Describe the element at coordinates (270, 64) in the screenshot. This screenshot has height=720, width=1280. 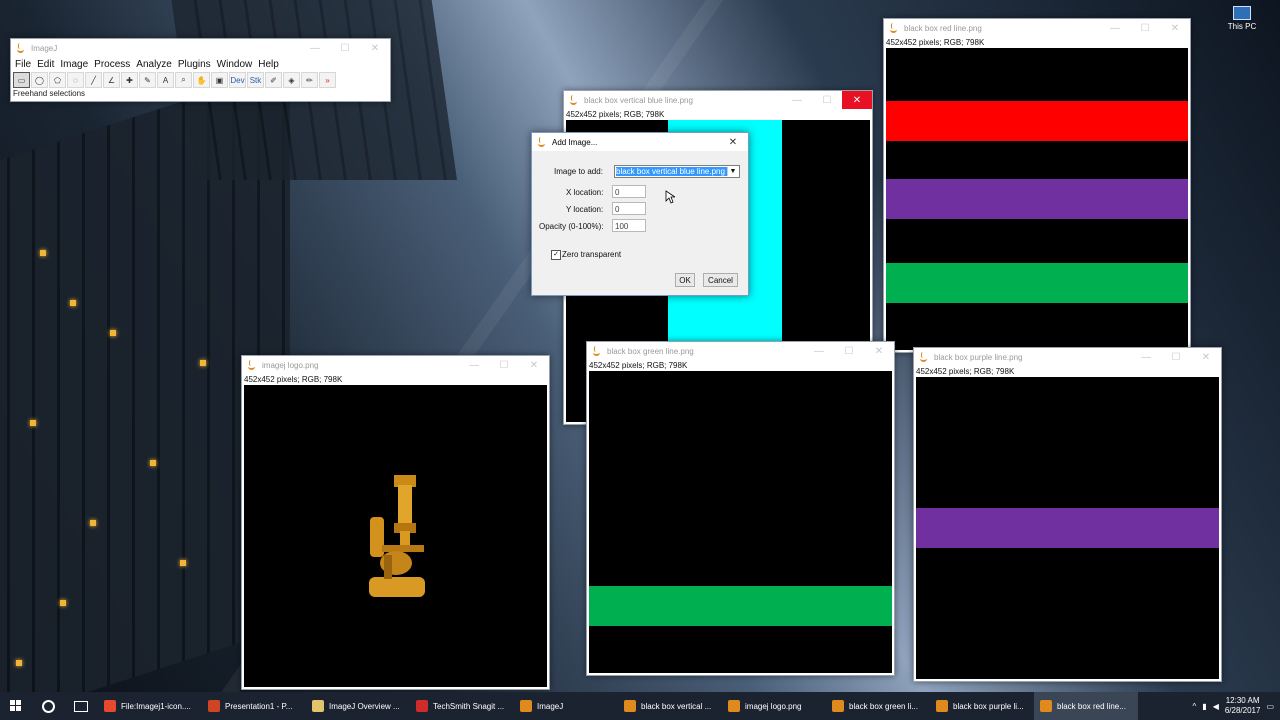
I see `menu-help: Help` at that location.